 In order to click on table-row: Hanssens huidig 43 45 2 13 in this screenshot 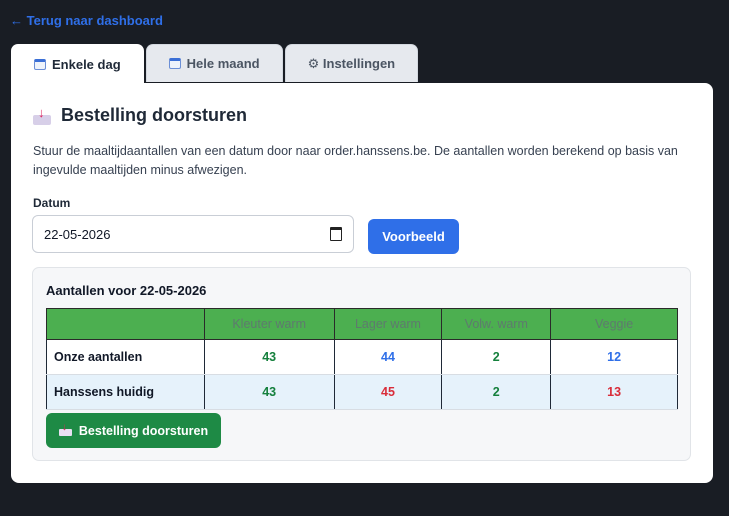, I will do `click(362, 392)`.